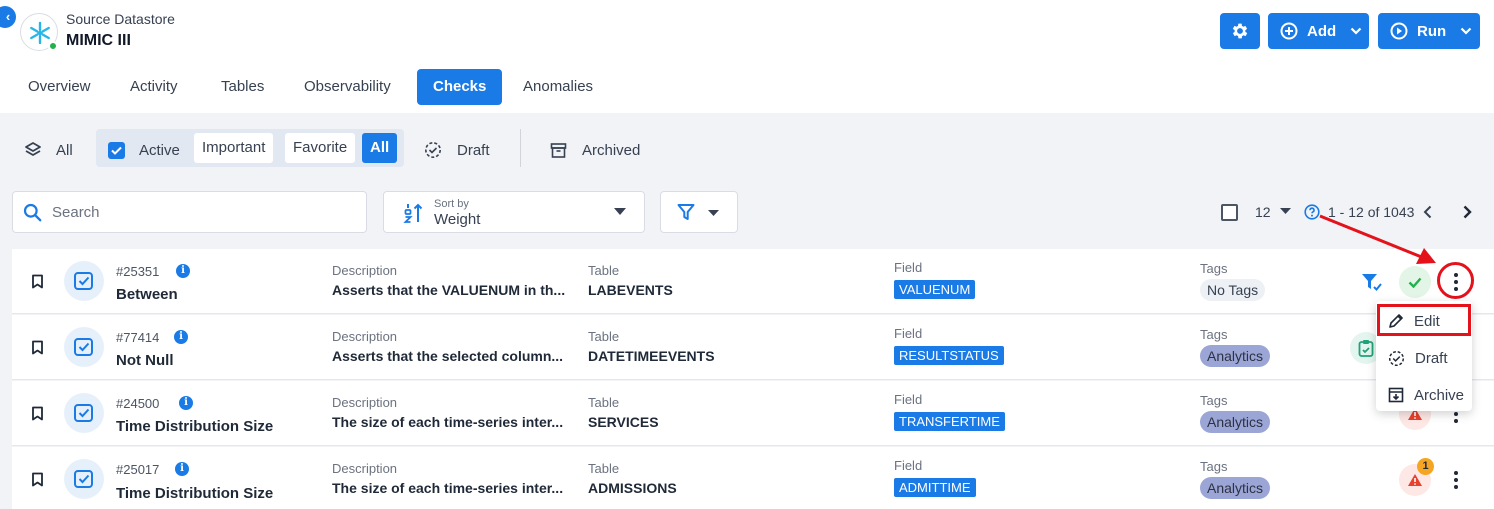 The width and height of the screenshot is (1494, 509). Describe the element at coordinates (116, 150) in the screenshot. I see `checkbox-icon` at that location.